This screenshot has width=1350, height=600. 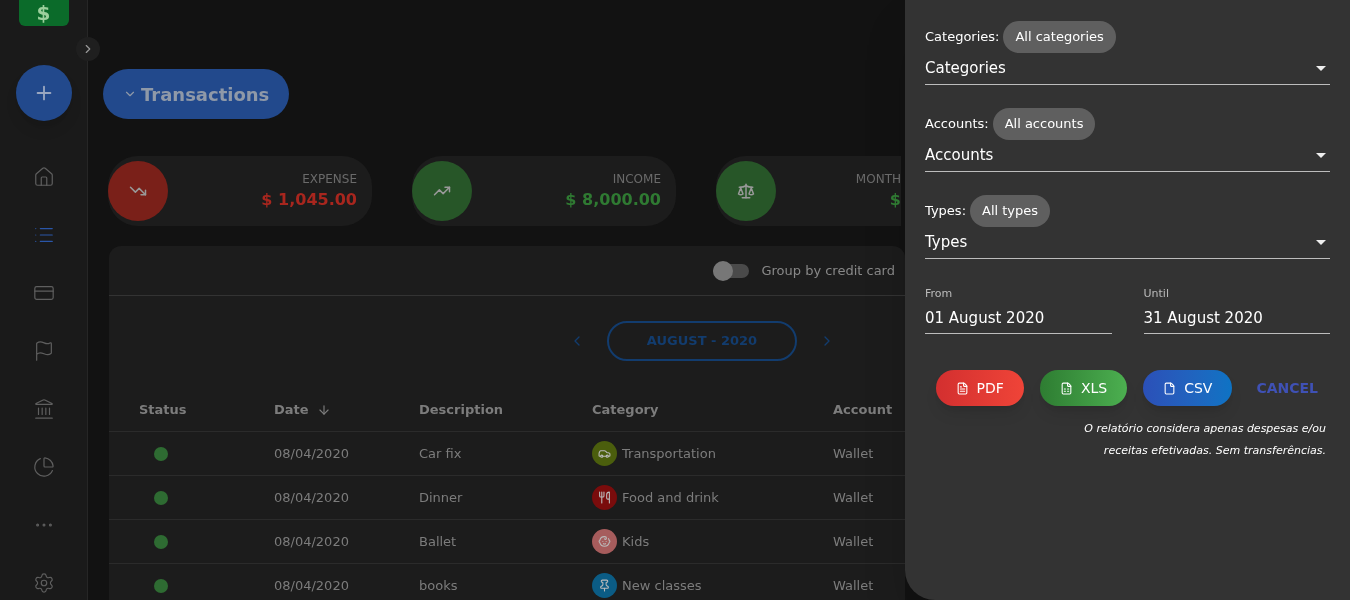 What do you see at coordinates (1083, 388) in the screenshot?
I see `xls-button: XLS` at bounding box center [1083, 388].